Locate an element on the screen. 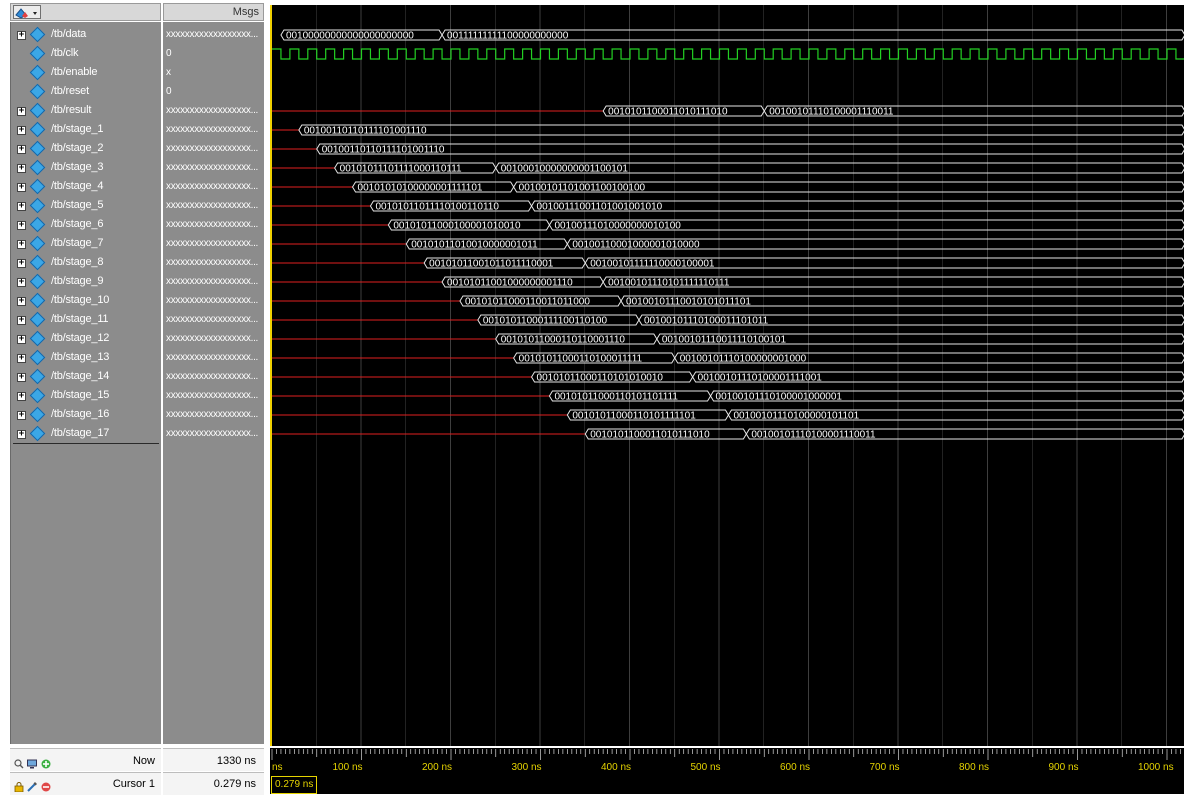  remove-cursor-icon is located at coordinates (46, 785).